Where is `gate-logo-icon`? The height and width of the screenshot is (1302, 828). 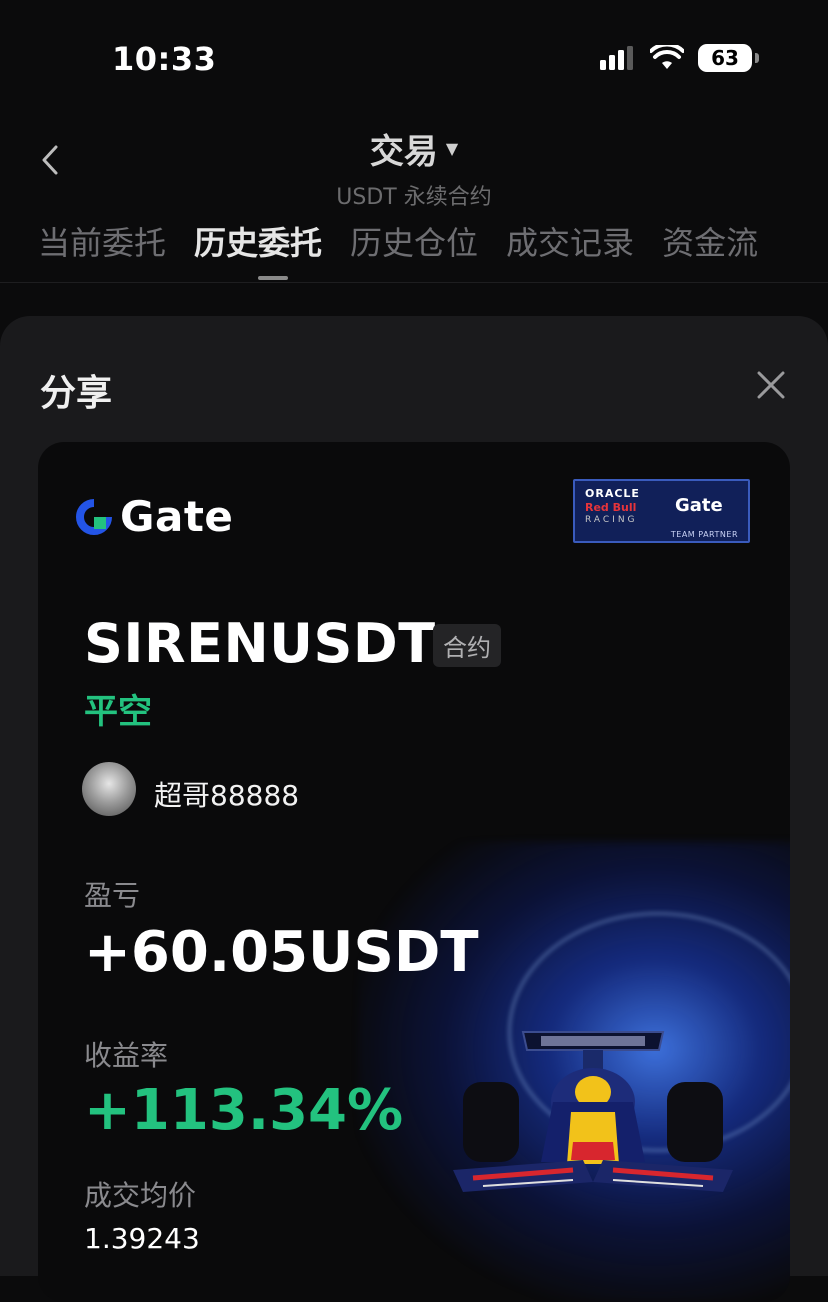 gate-logo-icon is located at coordinates (94, 516).